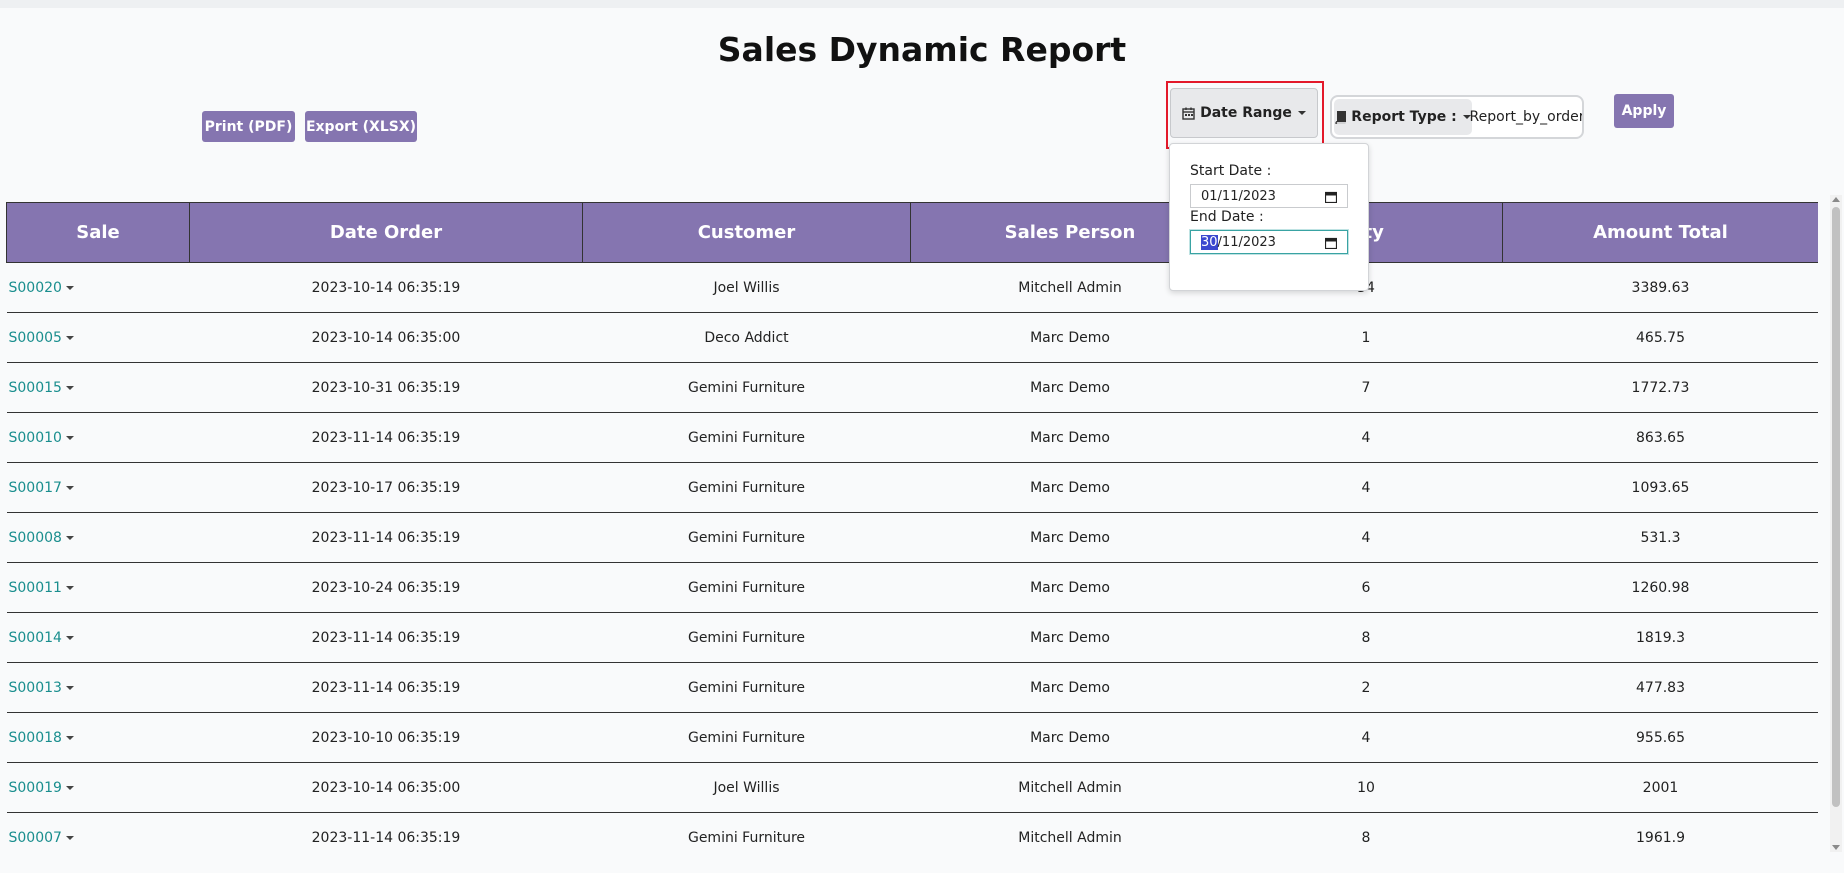  What do you see at coordinates (386, 387) in the screenshot?
I see `date-order-cell: 2023-10-31 06:35:19` at bounding box center [386, 387].